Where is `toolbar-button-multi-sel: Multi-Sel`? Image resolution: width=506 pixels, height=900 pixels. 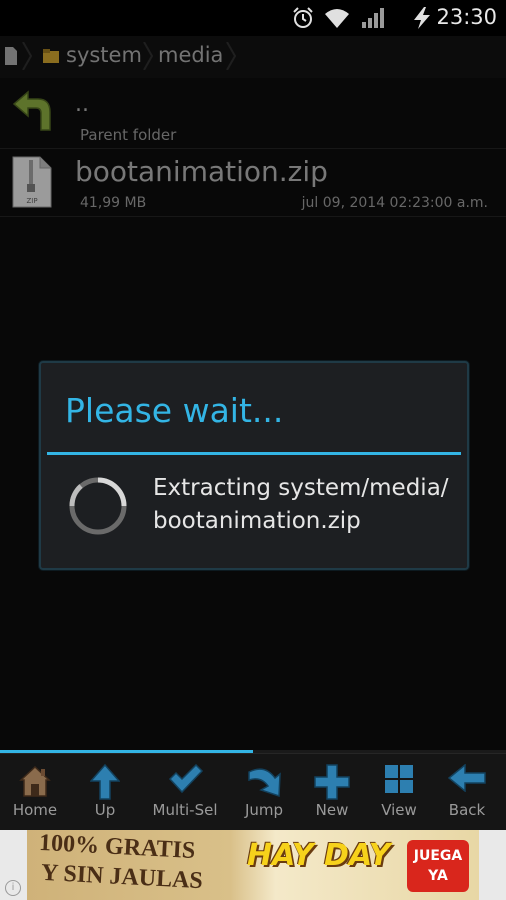
toolbar-button-multi-sel: Multi-Sel is located at coordinates (185, 792).